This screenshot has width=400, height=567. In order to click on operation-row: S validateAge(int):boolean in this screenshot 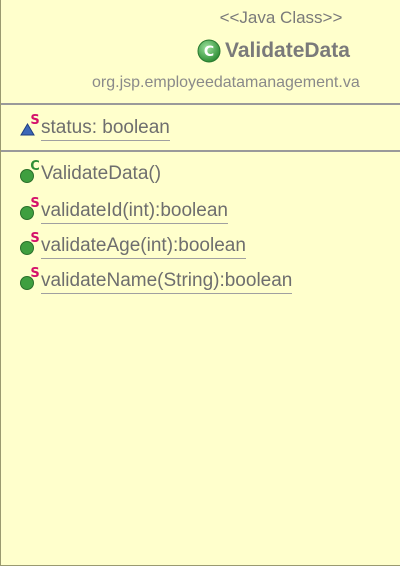, I will do `click(132, 244)`.